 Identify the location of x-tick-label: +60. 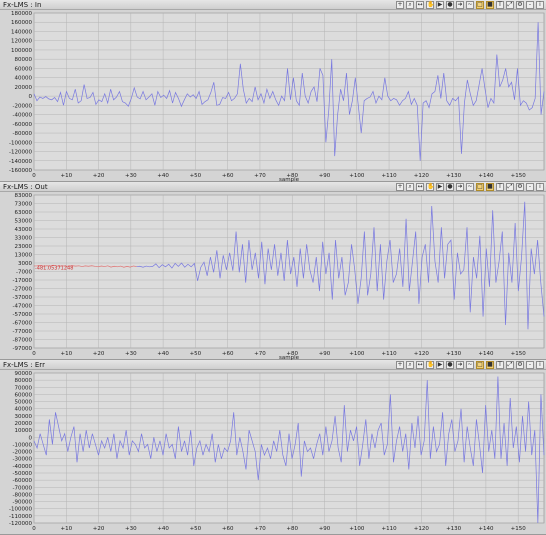
(228, 529).